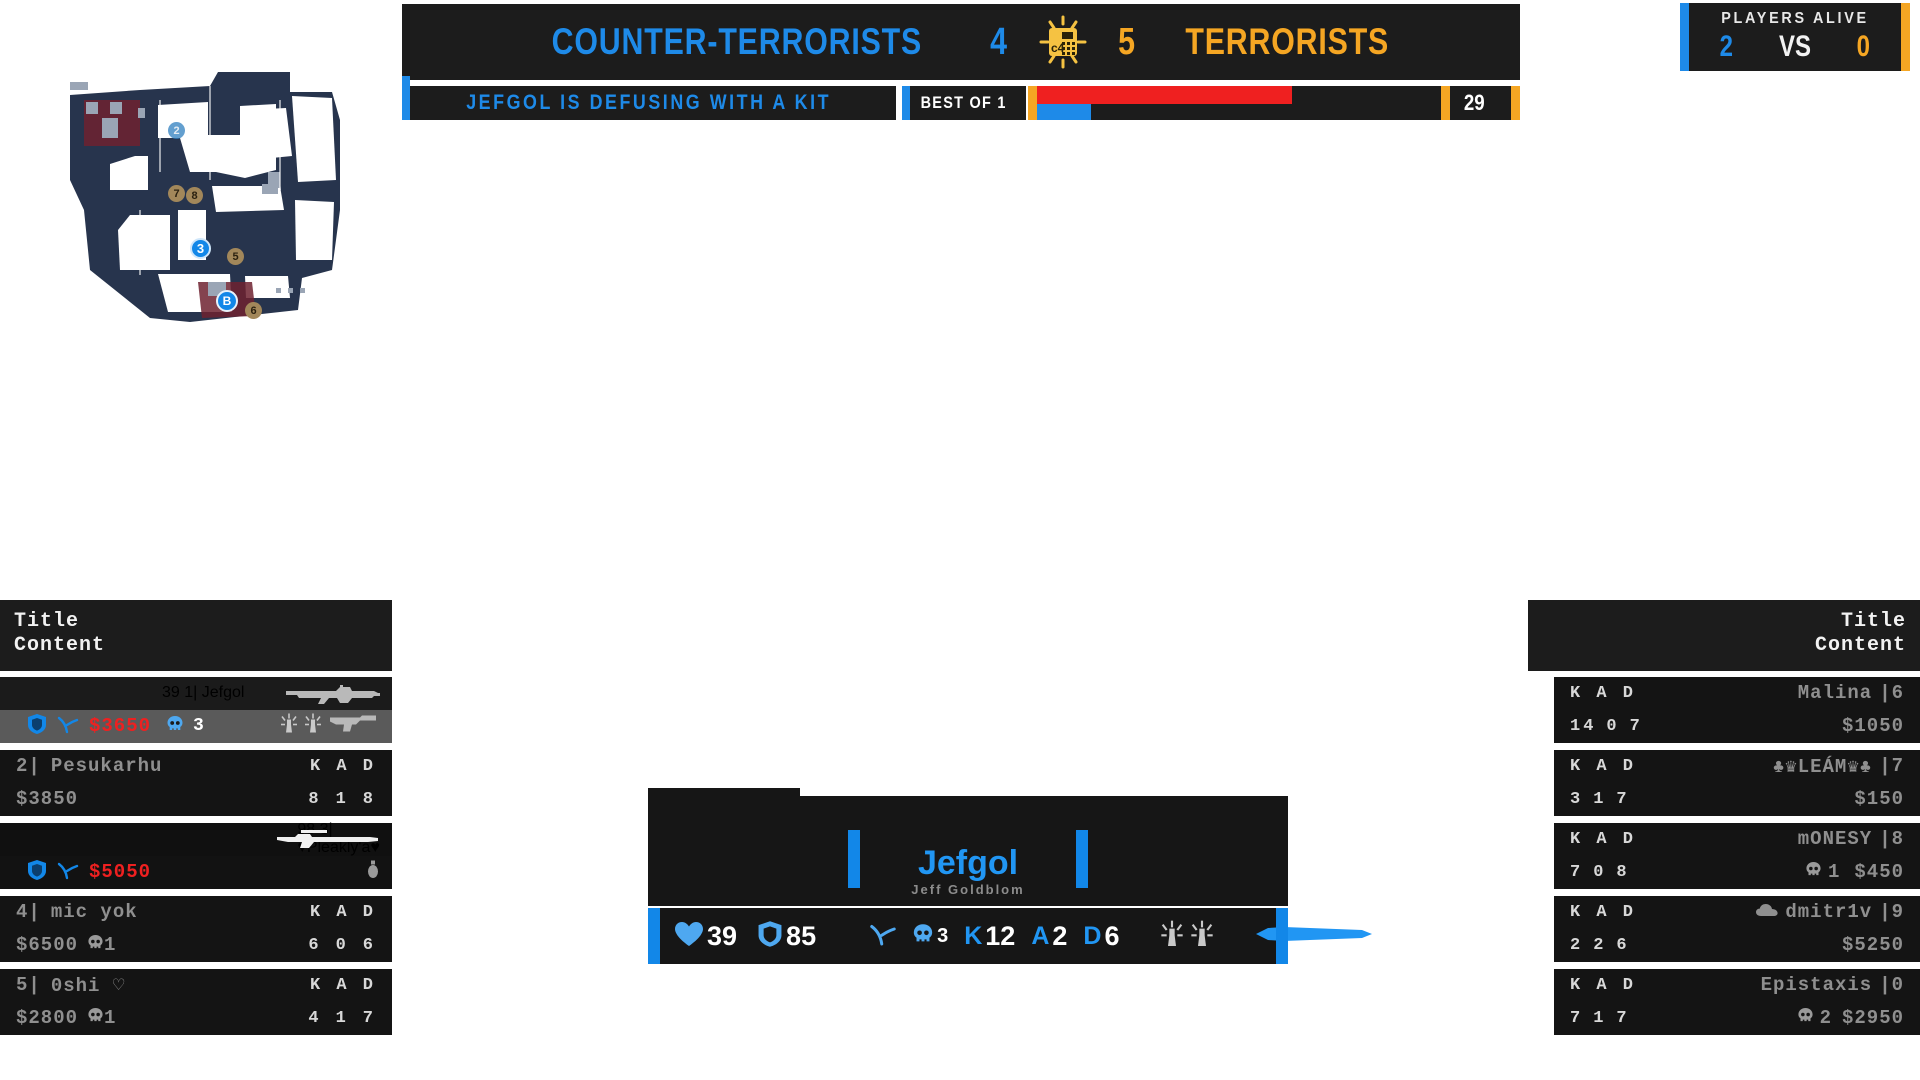 The image size is (1920, 1080). What do you see at coordinates (289, 726) in the screenshot?
I see `flashbang-icon` at bounding box center [289, 726].